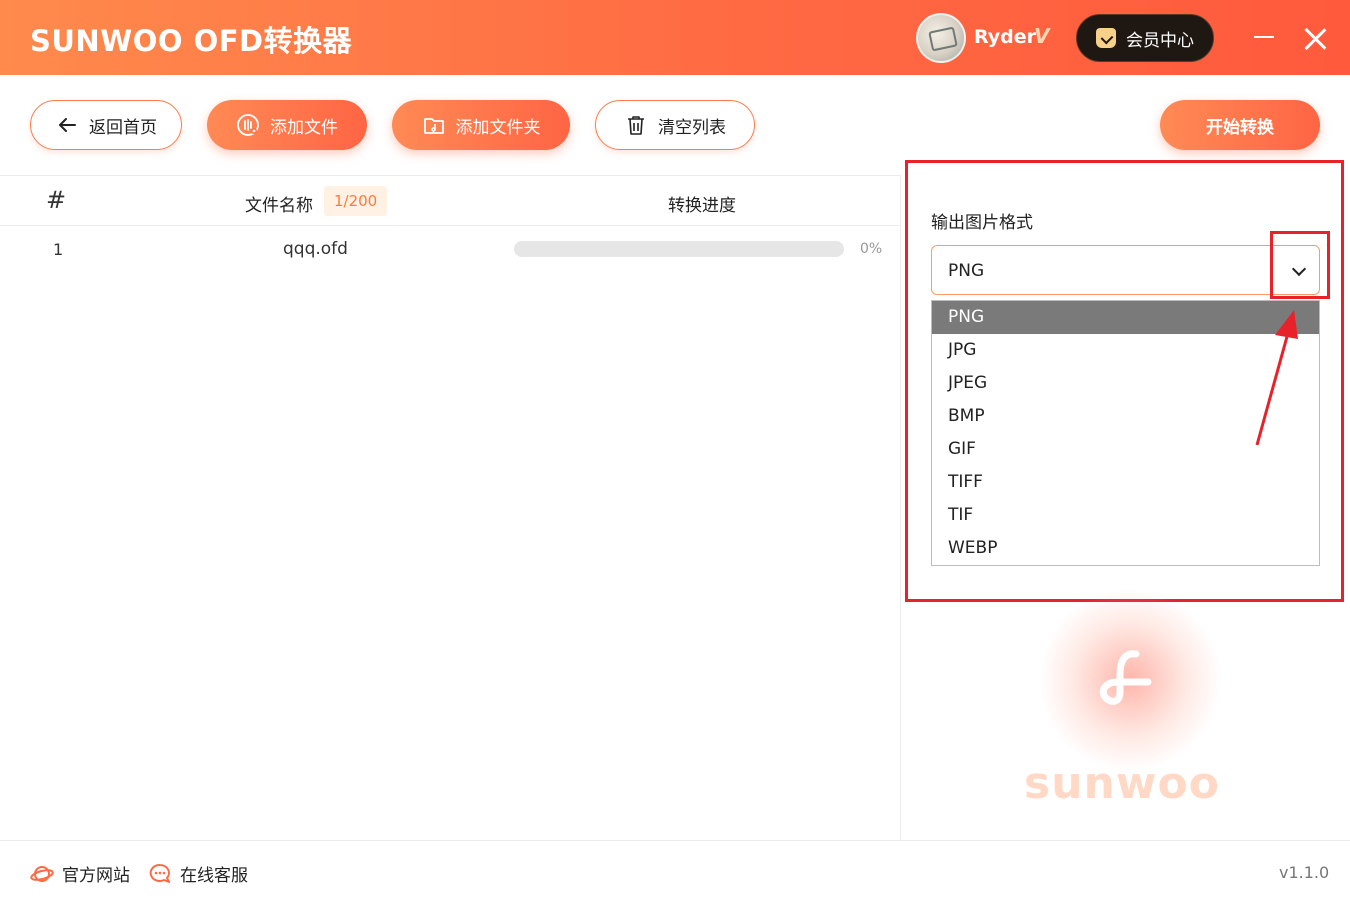  Describe the element at coordinates (636, 125) in the screenshot. I see `trash-icon` at that location.